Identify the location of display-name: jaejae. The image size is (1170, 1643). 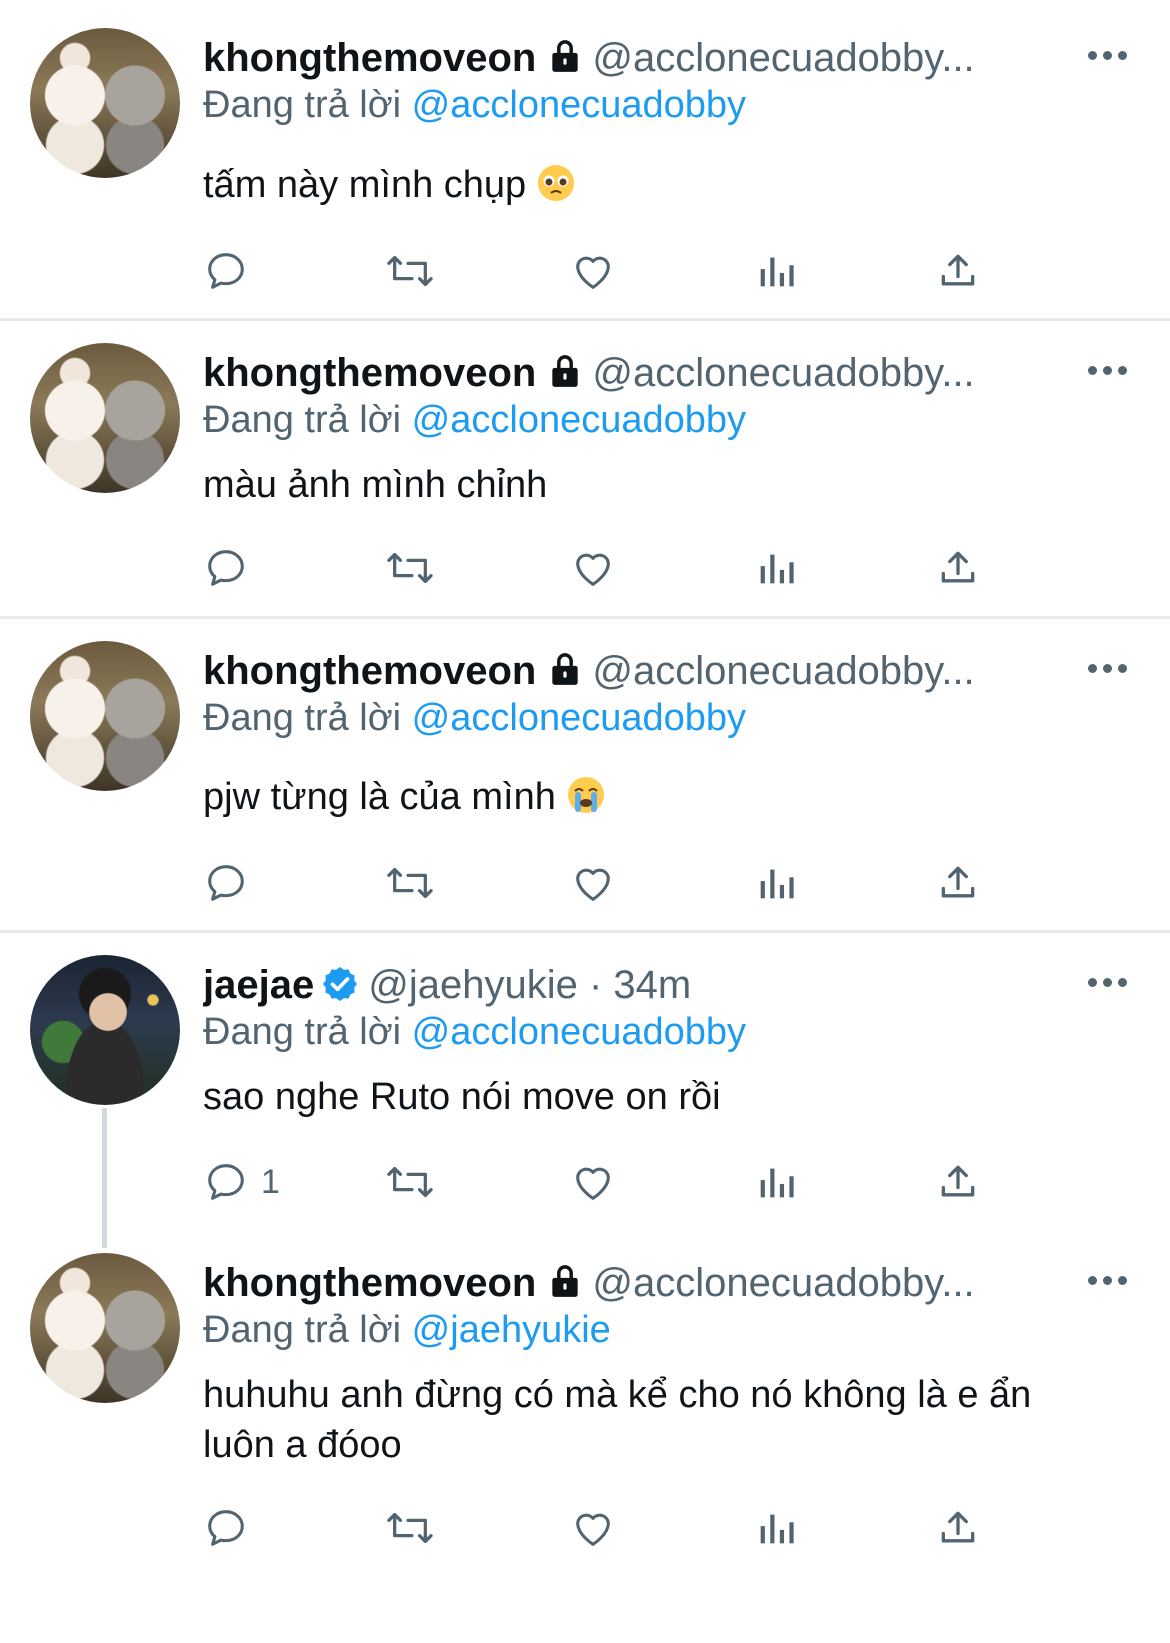
(258, 985).